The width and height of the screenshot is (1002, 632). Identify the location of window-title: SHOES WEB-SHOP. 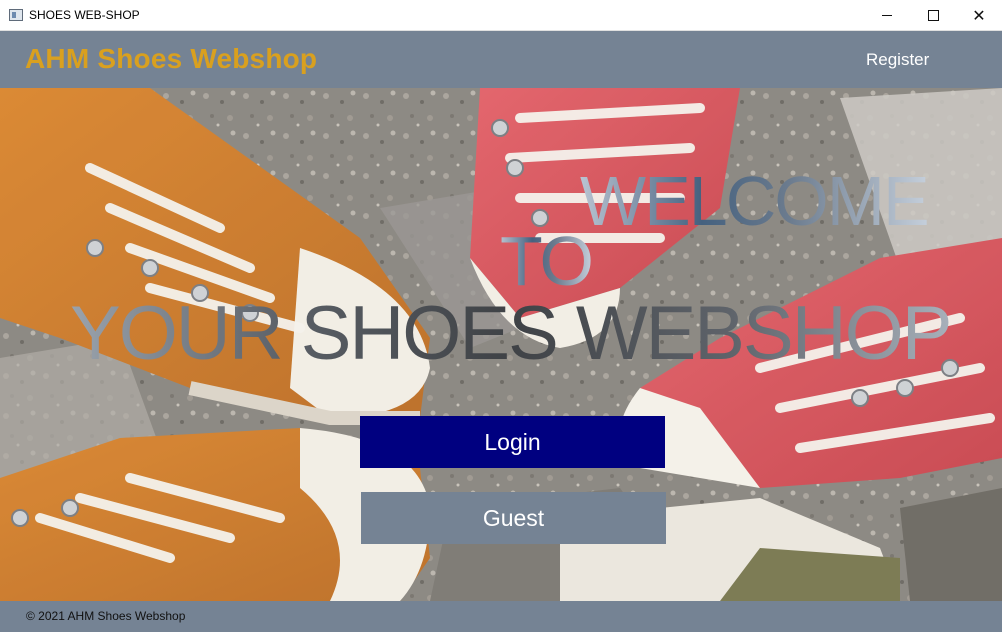
(84, 15).